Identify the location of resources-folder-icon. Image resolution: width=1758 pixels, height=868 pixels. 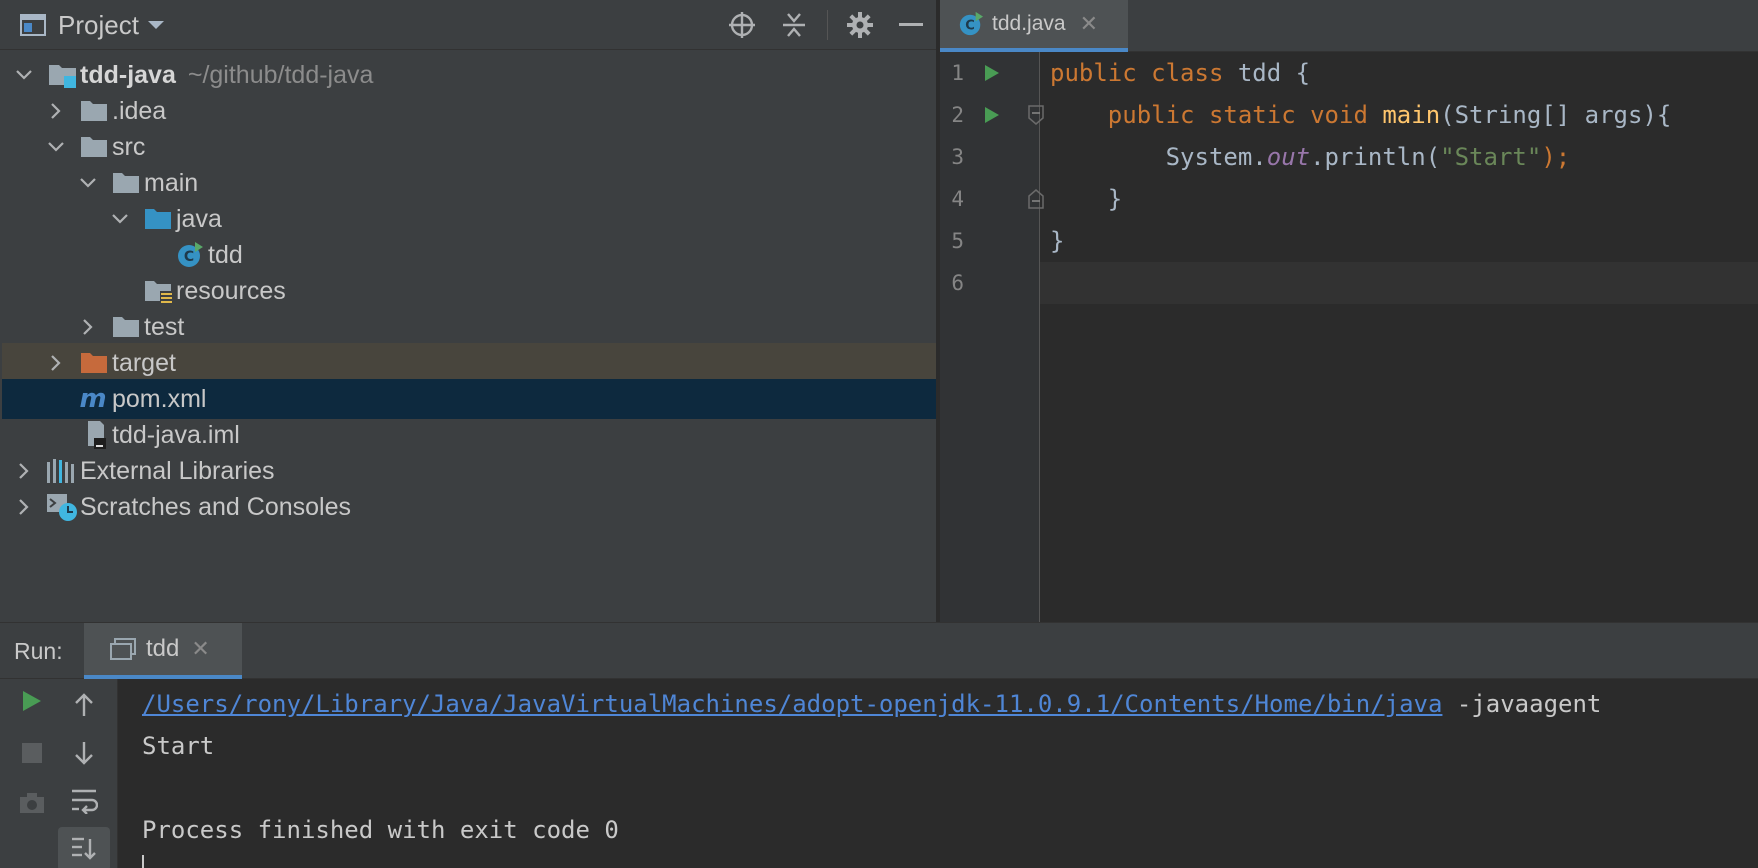
(159, 291).